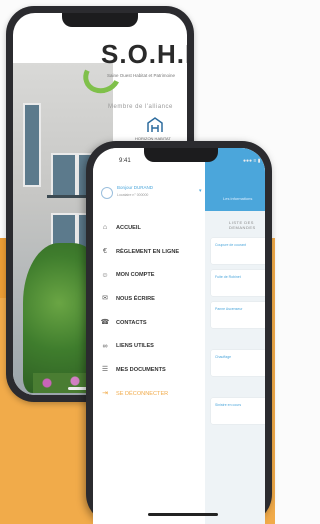  Describe the element at coordinates (155, 124) in the screenshot. I see `horizon-habitat-icon` at that location.